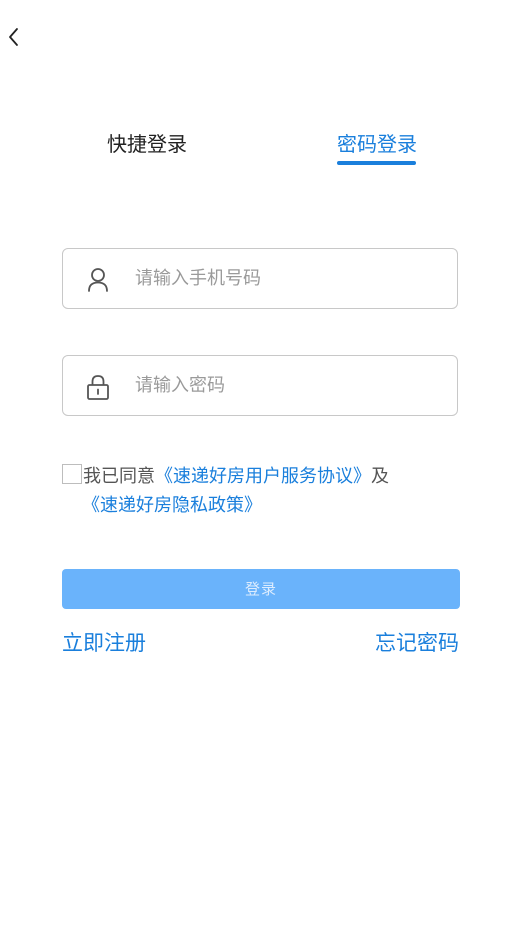 This screenshot has width=526, height=939. I want to click on service-agreement-link: 《速递好房用户服务协议》, so click(263, 476).